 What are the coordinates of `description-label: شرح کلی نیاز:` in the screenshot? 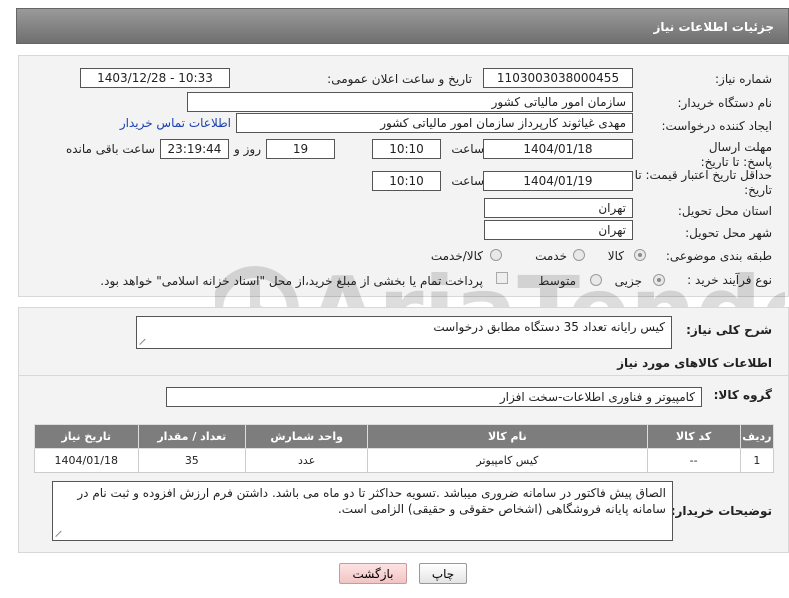 It's located at (729, 330).